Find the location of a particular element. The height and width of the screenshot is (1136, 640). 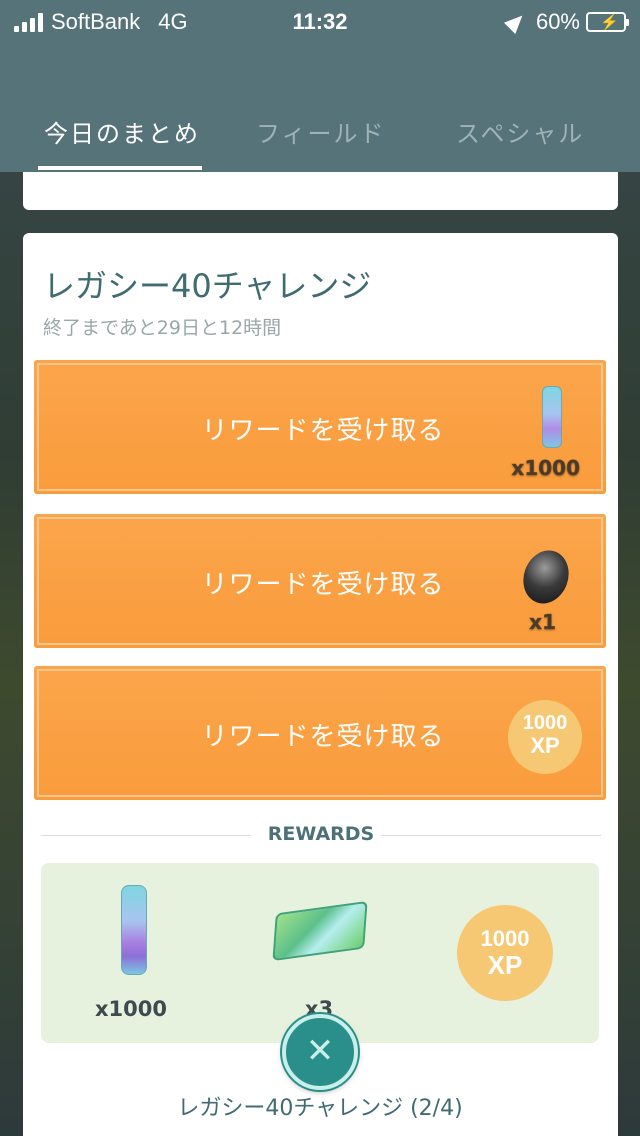

claim-reward-button-3: リワードを受け取る 1000 XP is located at coordinates (320, 733).